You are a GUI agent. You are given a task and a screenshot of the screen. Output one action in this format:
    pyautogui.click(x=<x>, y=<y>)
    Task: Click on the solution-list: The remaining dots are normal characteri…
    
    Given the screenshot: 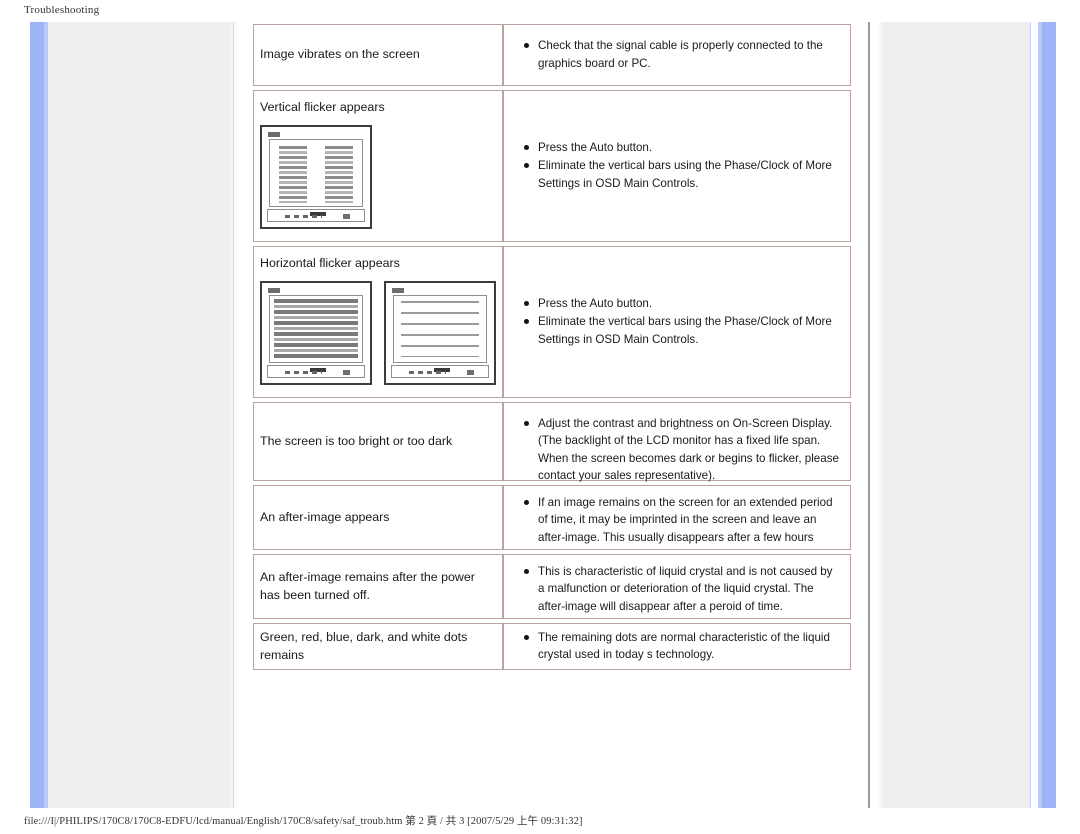 What is the action you would take?
    pyautogui.click(x=675, y=647)
    